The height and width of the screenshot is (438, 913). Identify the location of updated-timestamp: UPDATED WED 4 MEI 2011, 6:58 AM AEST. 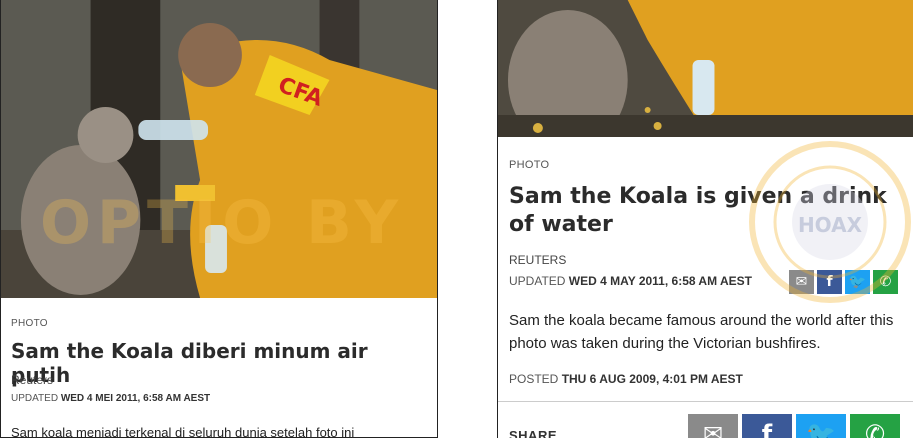
(110, 398).